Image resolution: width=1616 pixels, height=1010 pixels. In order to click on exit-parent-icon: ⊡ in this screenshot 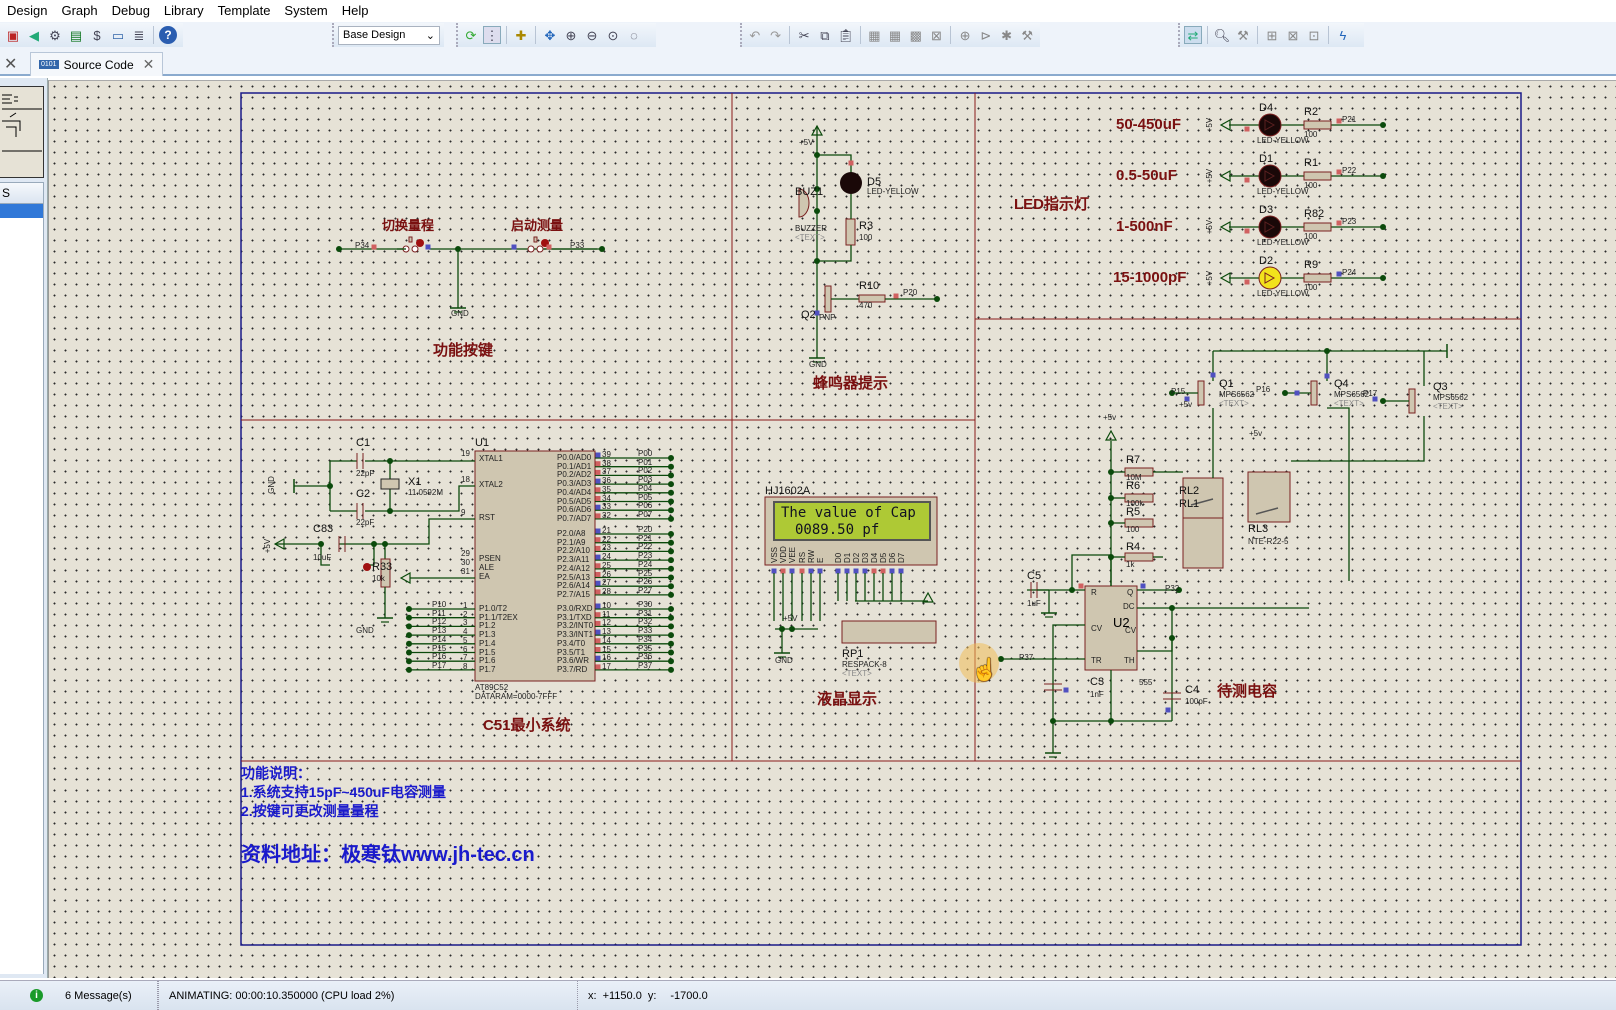, I will do `click(1314, 35)`.